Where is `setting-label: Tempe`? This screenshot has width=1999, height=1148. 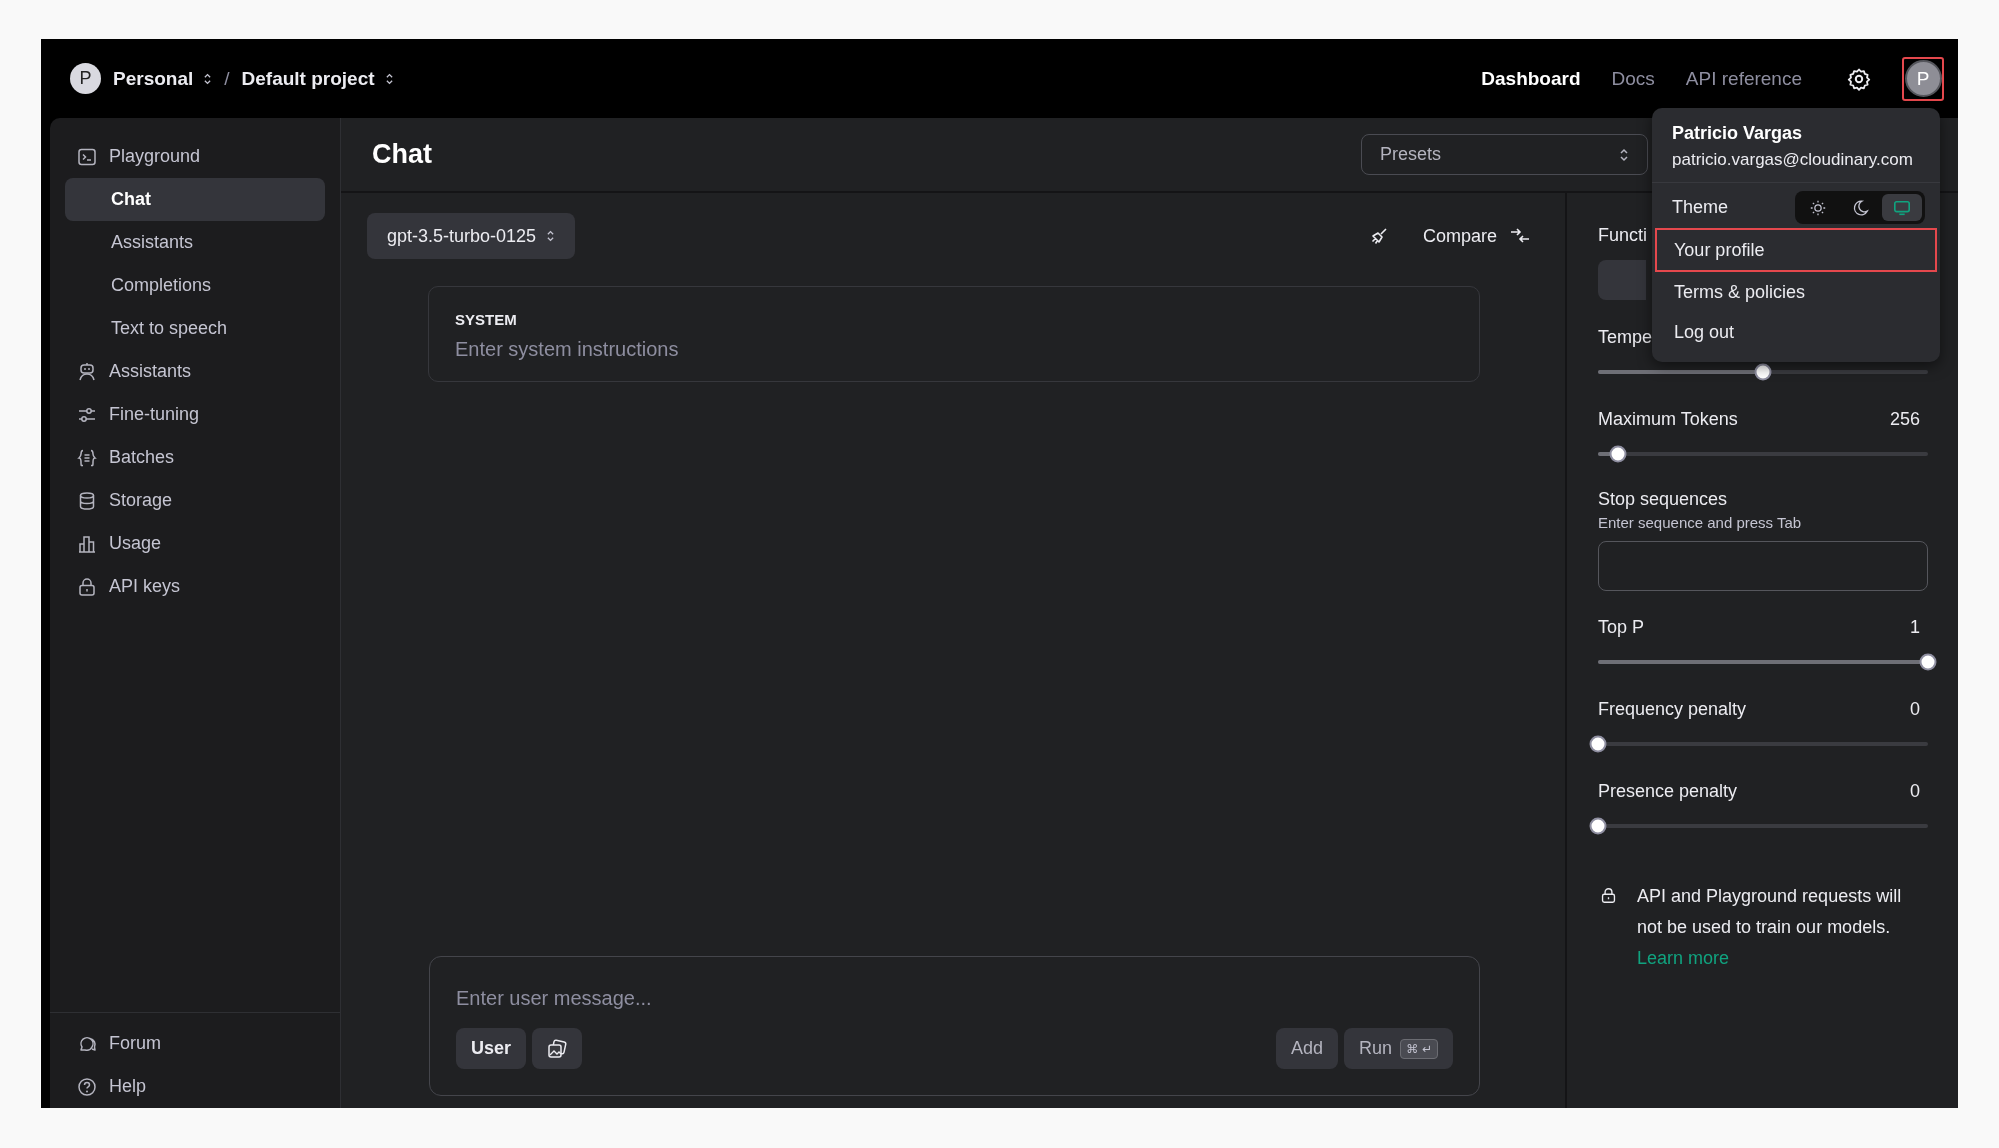
setting-label: Tempe is located at coordinates (1625, 337).